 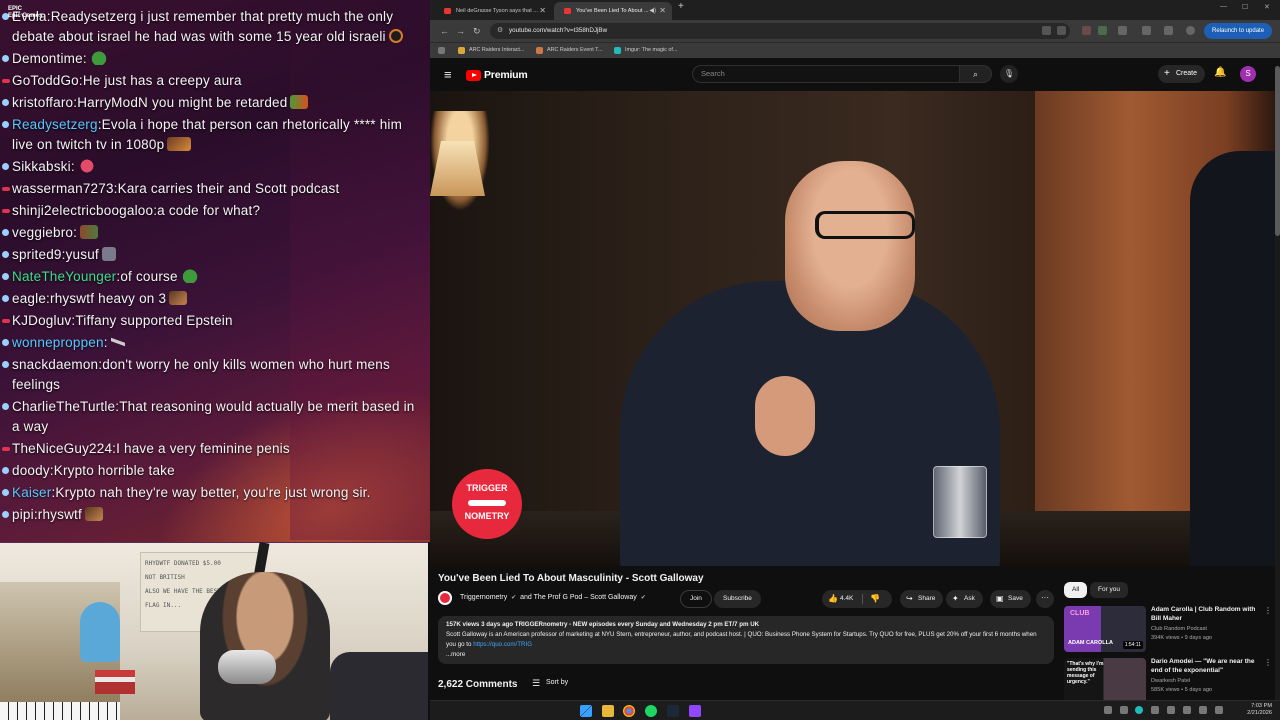 What do you see at coordinates (55, 124) in the screenshot?
I see `chat-username: Readysetzerg` at bounding box center [55, 124].